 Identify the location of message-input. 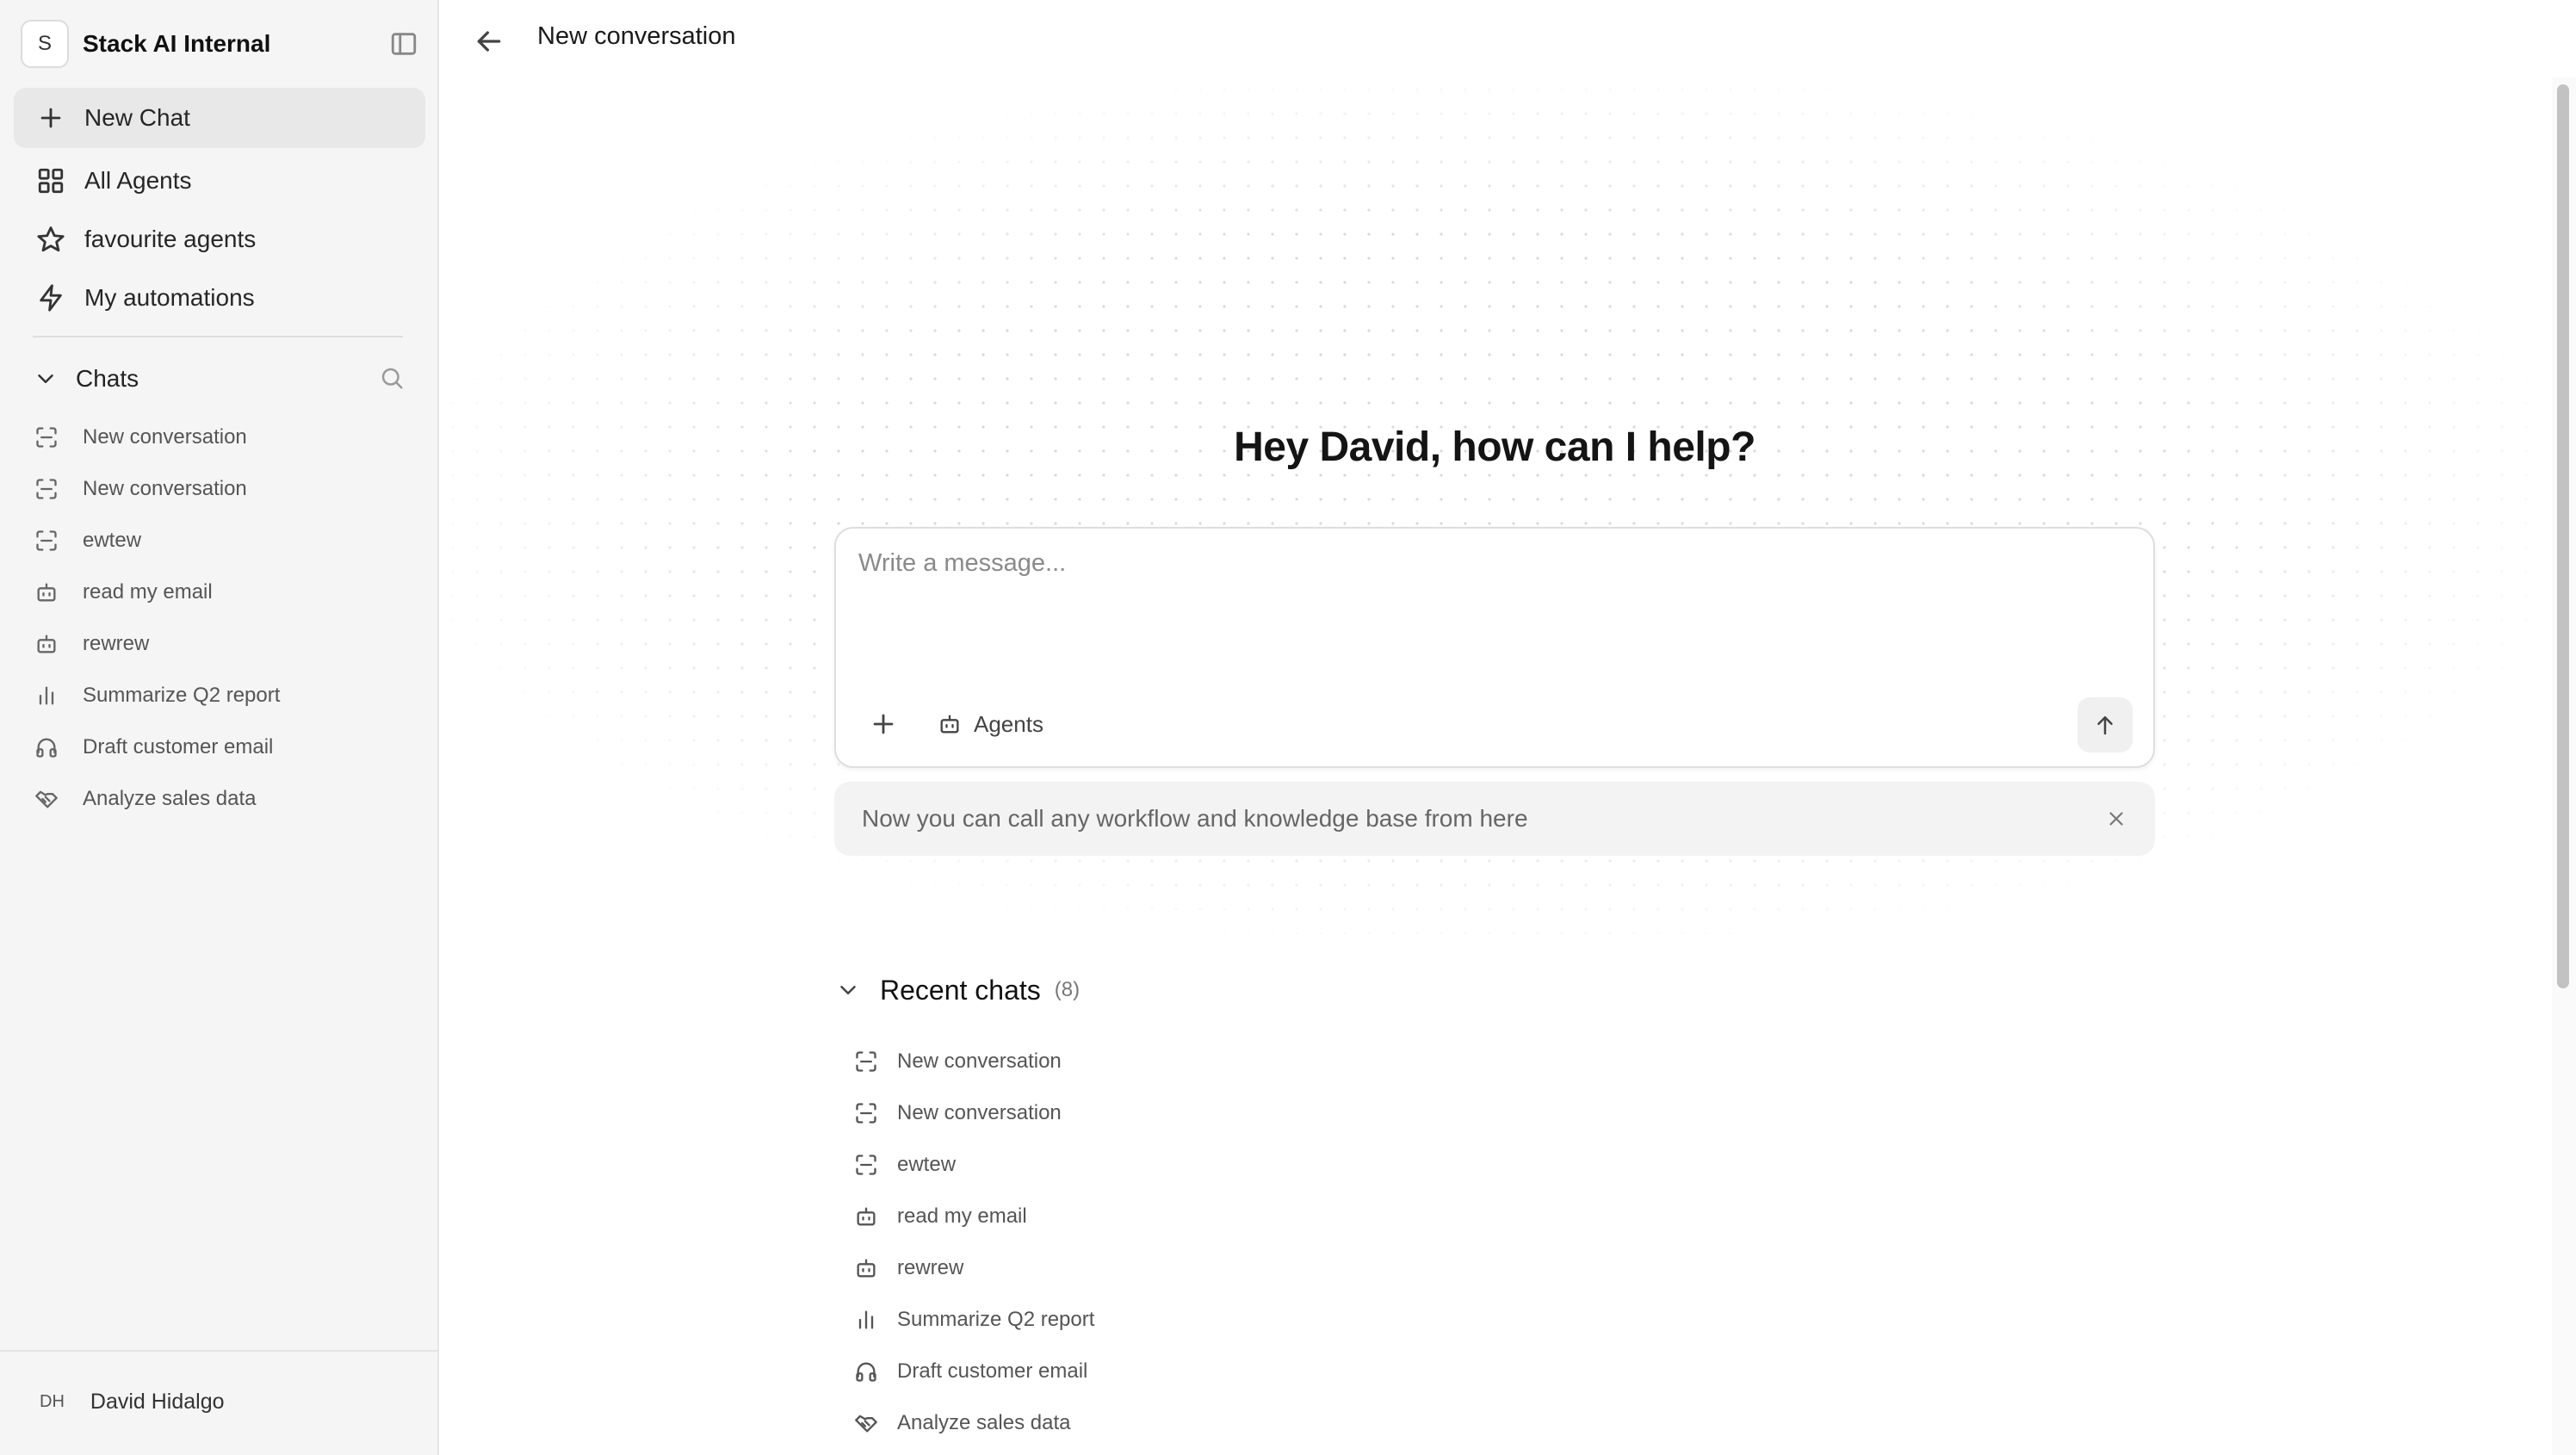
(1486, 601).